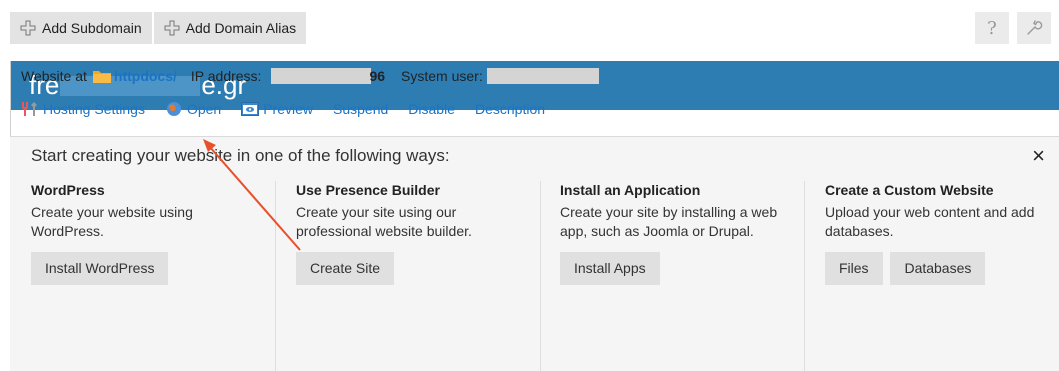  Describe the element at coordinates (100, 268) in the screenshot. I see `install-wordpress-button: Install WordPress` at that location.